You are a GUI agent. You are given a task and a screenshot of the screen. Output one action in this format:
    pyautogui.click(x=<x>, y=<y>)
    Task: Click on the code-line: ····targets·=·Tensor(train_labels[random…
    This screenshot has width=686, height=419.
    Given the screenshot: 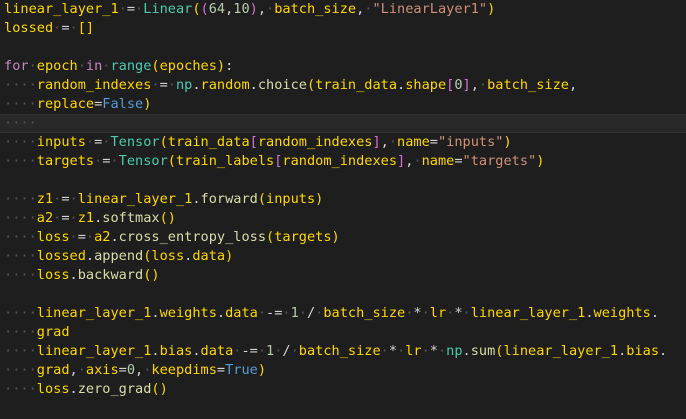 What is the action you would take?
    pyautogui.click(x=343, y=161)
    